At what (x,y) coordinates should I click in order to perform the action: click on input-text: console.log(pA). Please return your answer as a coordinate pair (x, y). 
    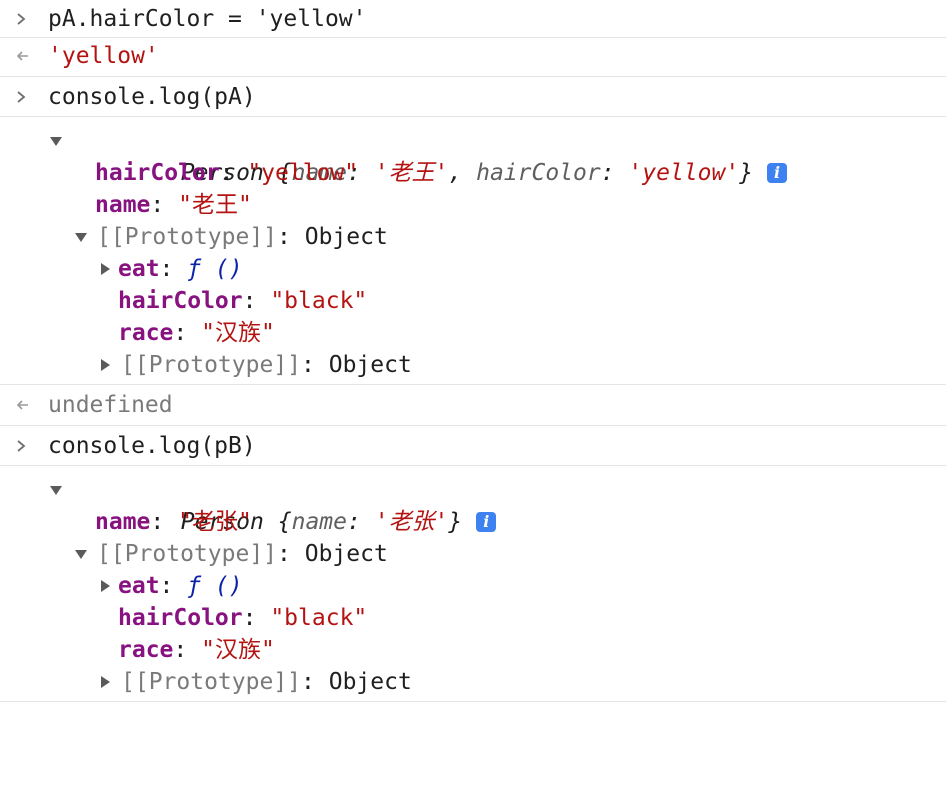
    Looking at the image, I should click on (152, 97).